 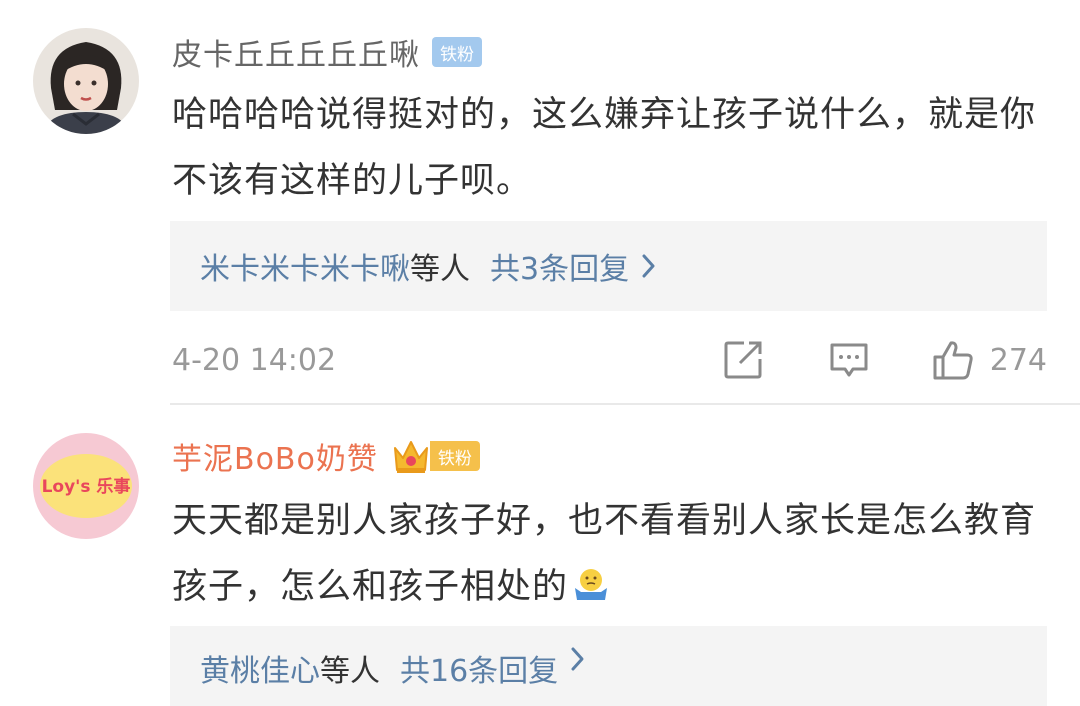 What do you see at coordinates (296, 52) in the screenshot?
I see `username: 皮卡丘丘丘丘丘啾` at bounding box center [296, 52].